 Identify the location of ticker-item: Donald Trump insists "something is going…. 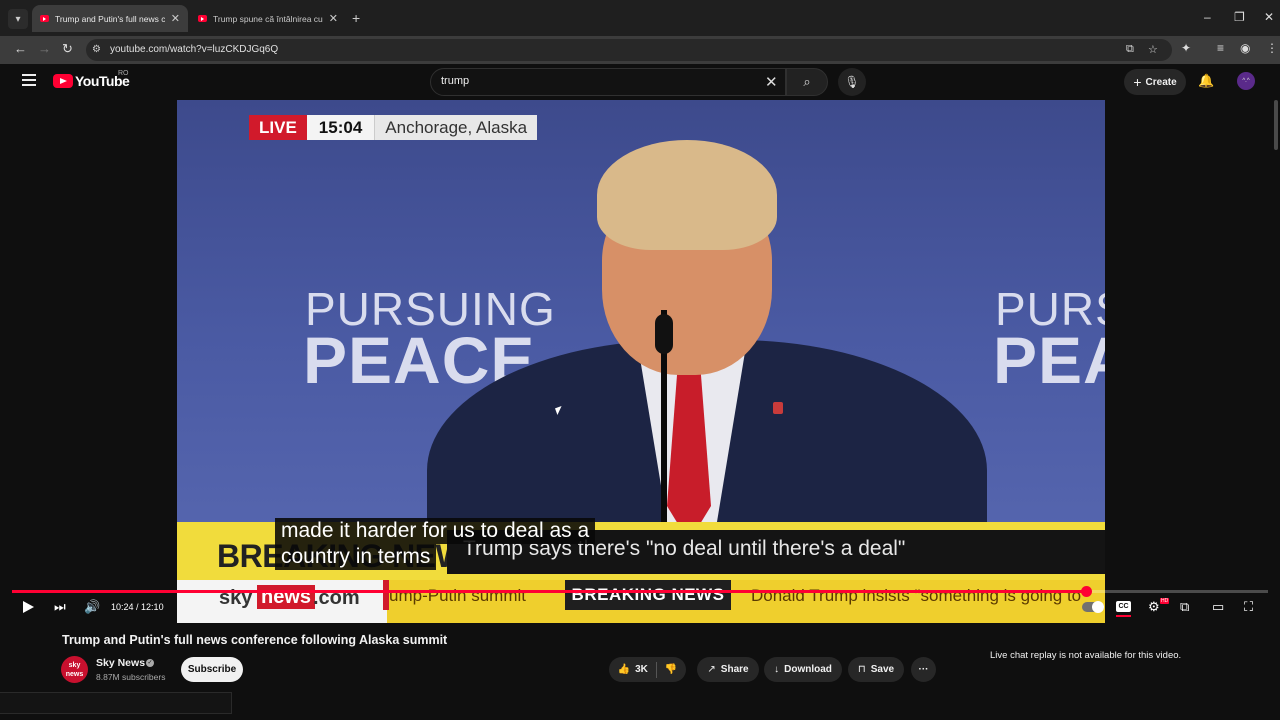
(916, 595).